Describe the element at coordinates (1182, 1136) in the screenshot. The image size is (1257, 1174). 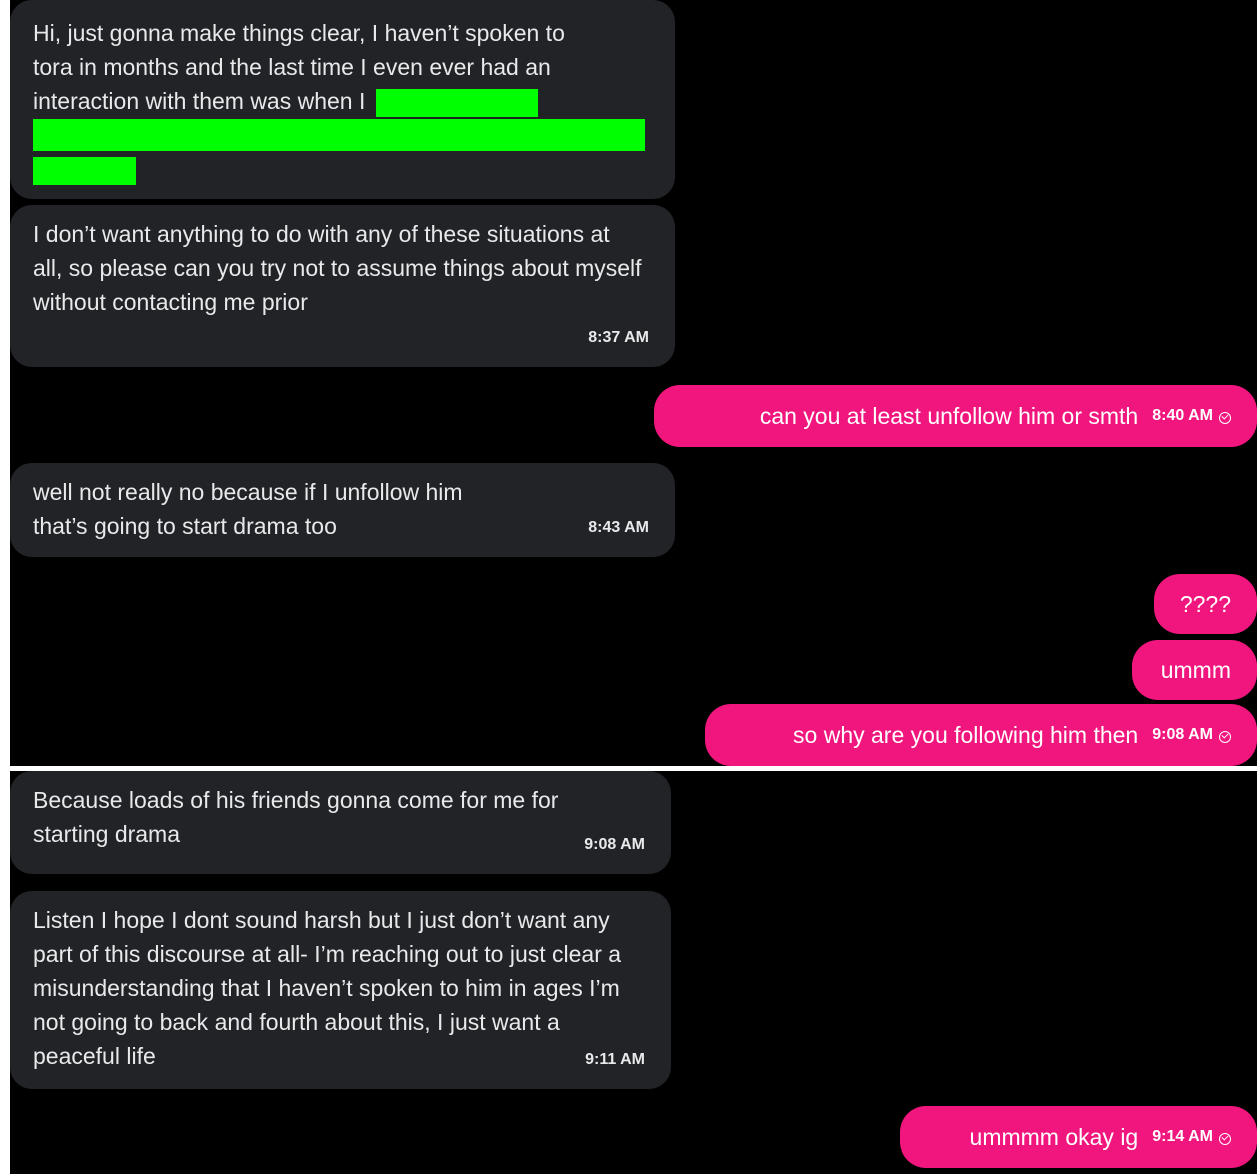
I see `message-time: 9:14 AM` at that location.